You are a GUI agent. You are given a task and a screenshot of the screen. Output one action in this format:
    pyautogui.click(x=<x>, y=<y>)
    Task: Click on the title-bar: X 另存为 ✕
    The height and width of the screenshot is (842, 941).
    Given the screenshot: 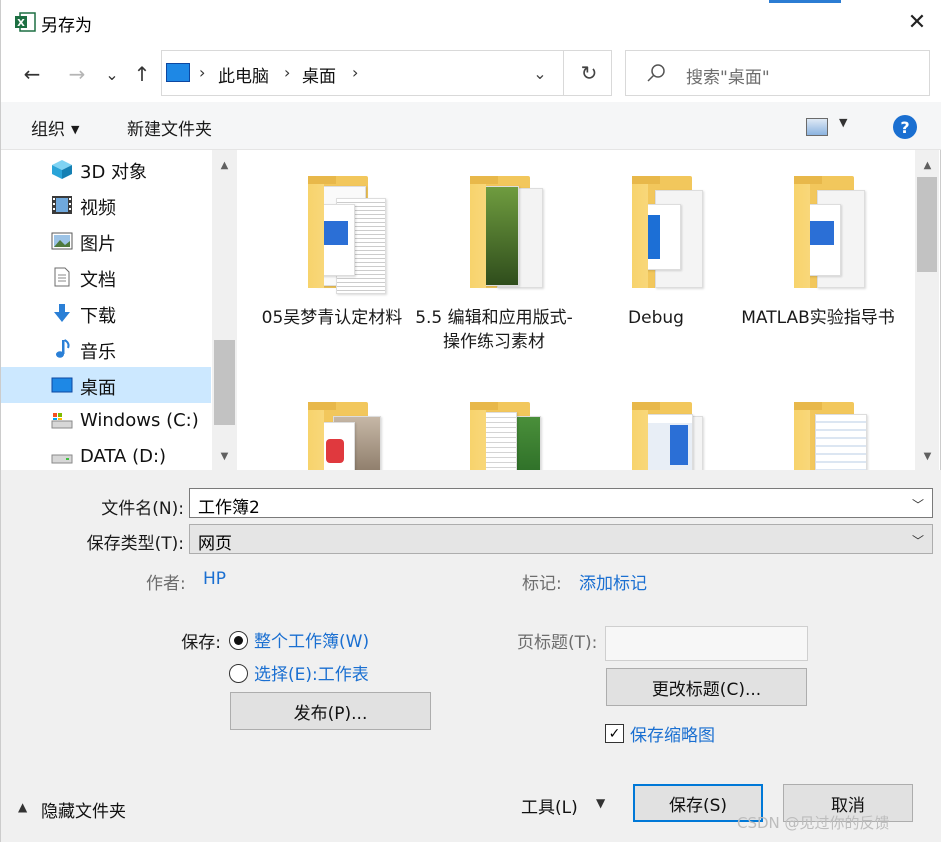 What is the action you would take?
    pyautogui.click(x=471, y=22)
    